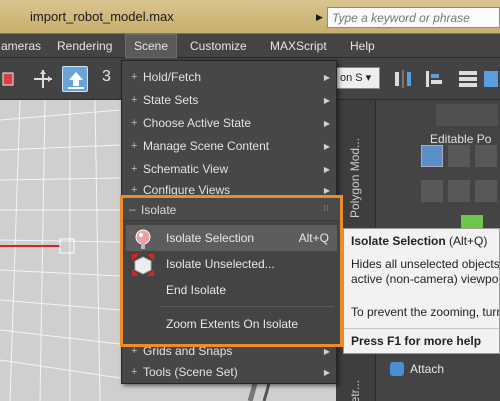  What do you see at coordinates (106, 76) in the screenshot?
I see `snap-number: 3` at bounding box center [106, 76].